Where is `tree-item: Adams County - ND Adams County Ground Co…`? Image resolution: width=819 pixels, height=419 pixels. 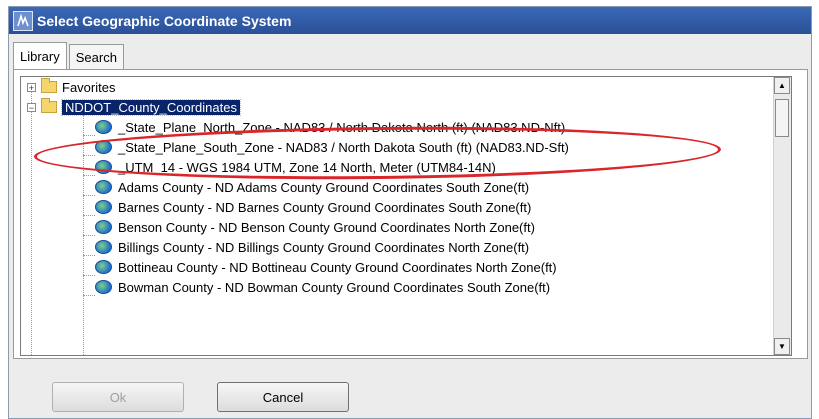
tree-item: Adams County - ND Adams County Ground Co… is located at coordinates (312, 187).